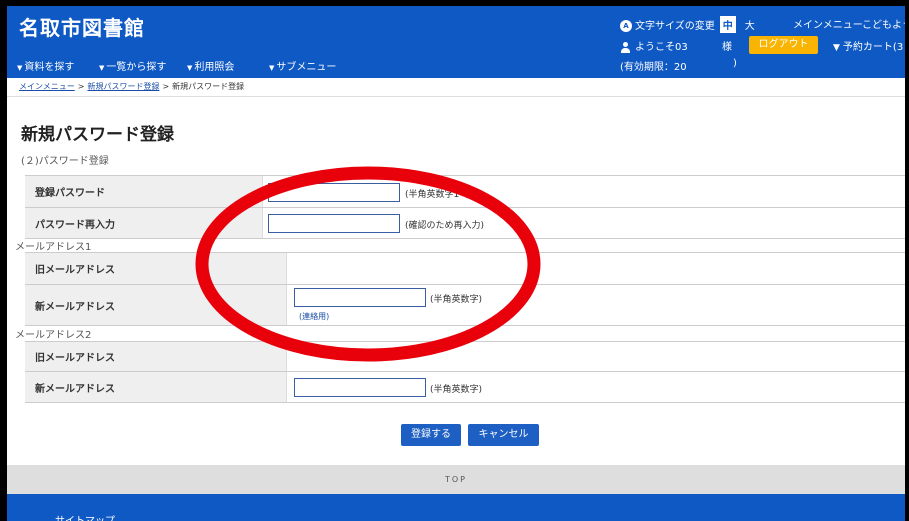  Describe the element at coordinates (360, 387) in the screenshot. I see `email2-new-input` at that location.